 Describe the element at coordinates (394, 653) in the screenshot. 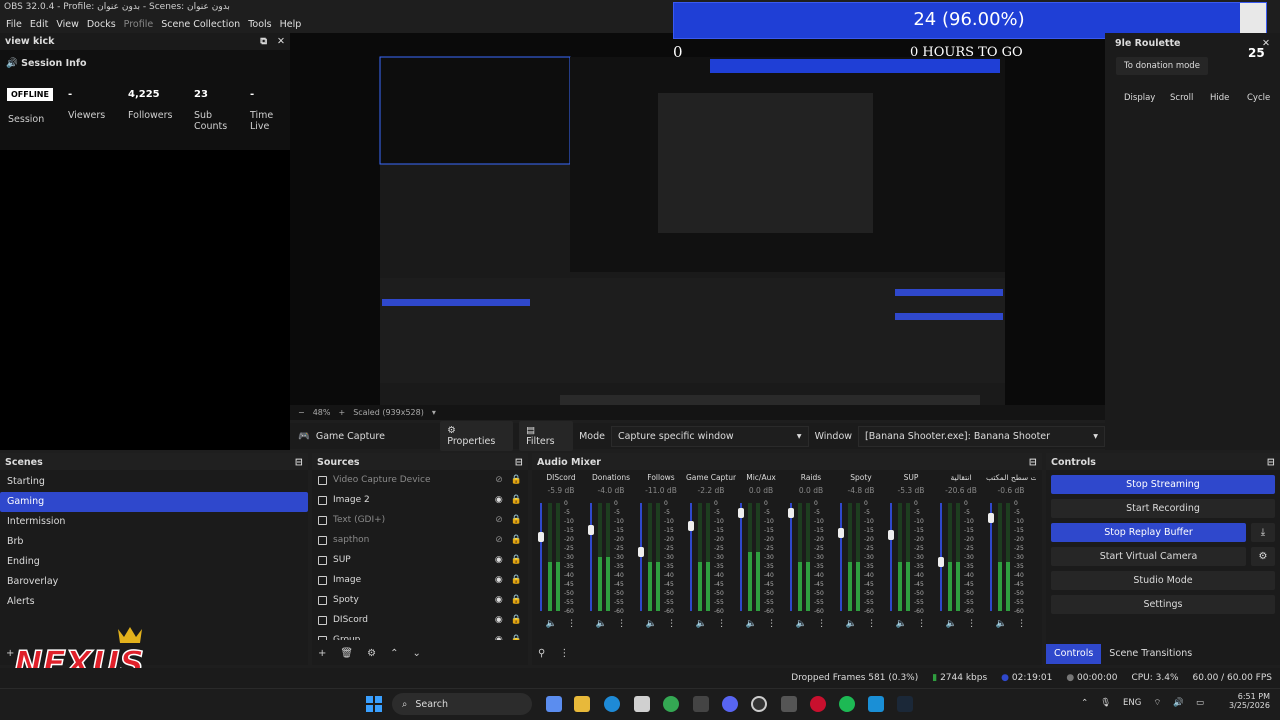

I see `move-up-icon: ⌃` at that location.